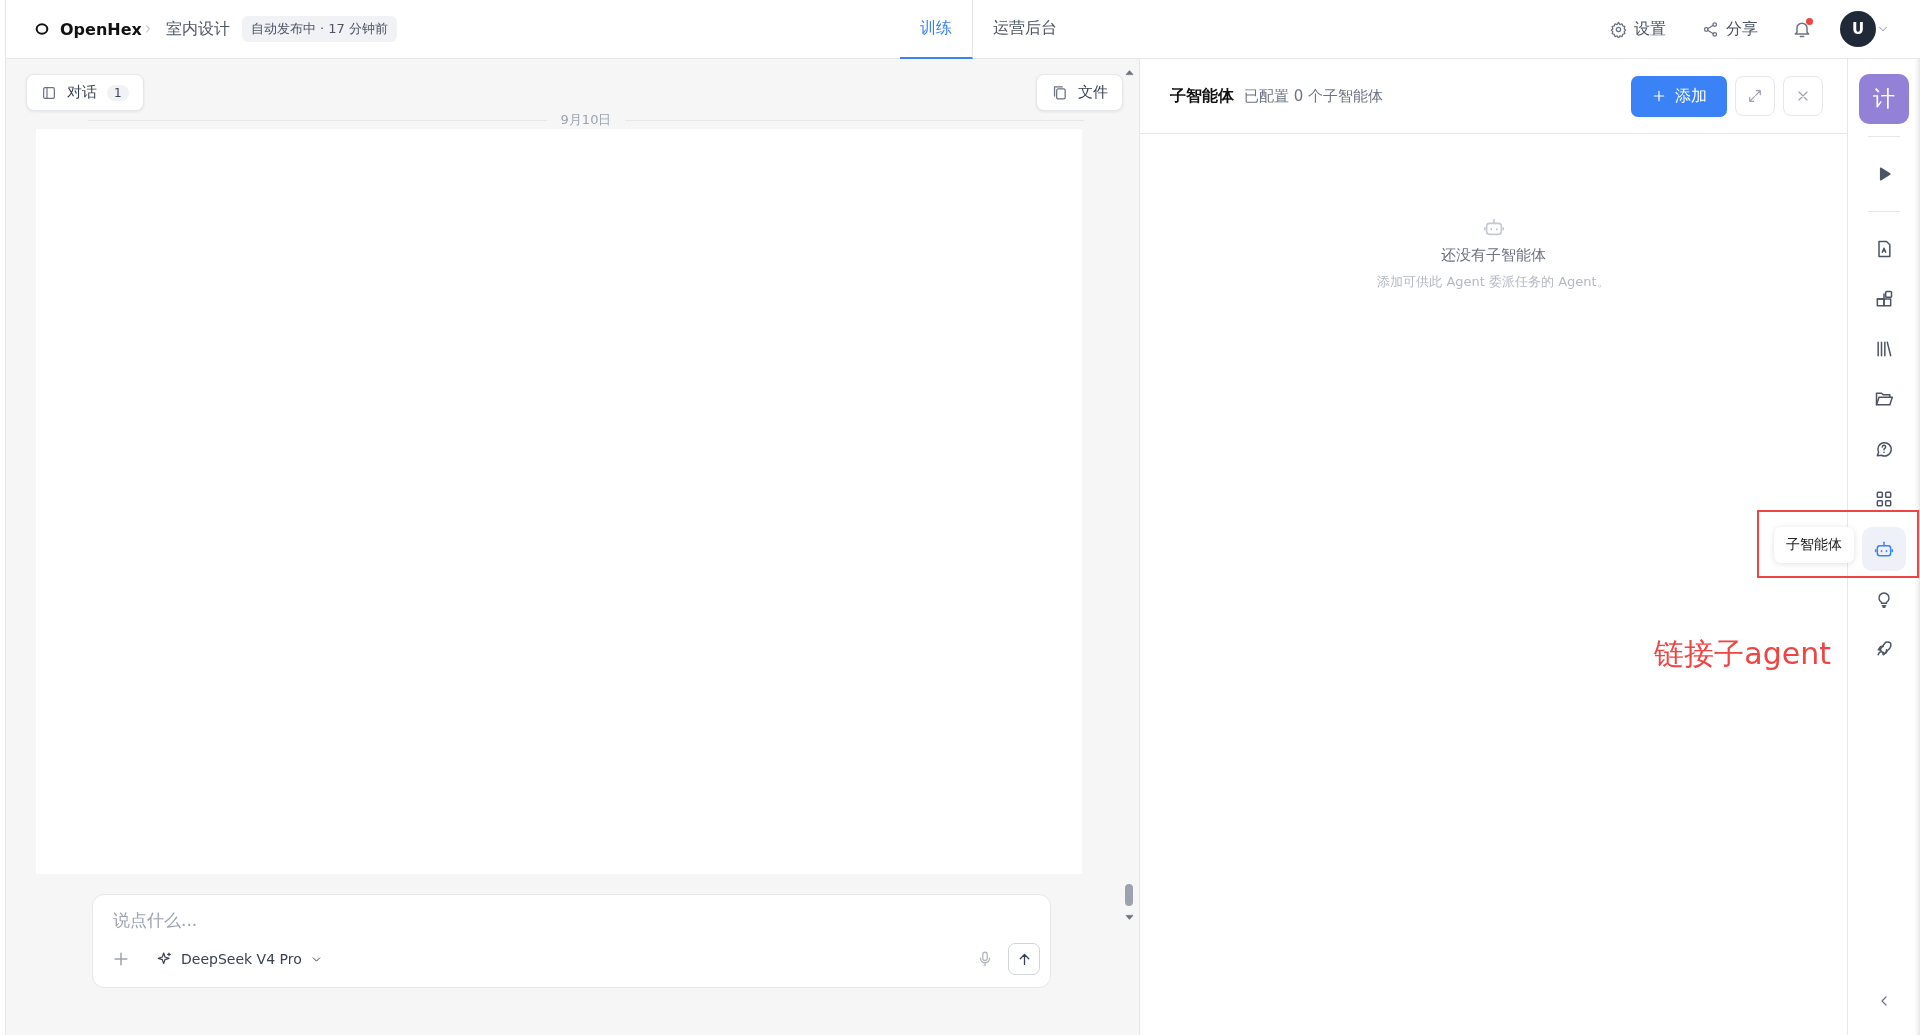 The width and height of the screenshot is (1920, 1035). I want to click on tooltip: 子智能体, so click(1814, 545).